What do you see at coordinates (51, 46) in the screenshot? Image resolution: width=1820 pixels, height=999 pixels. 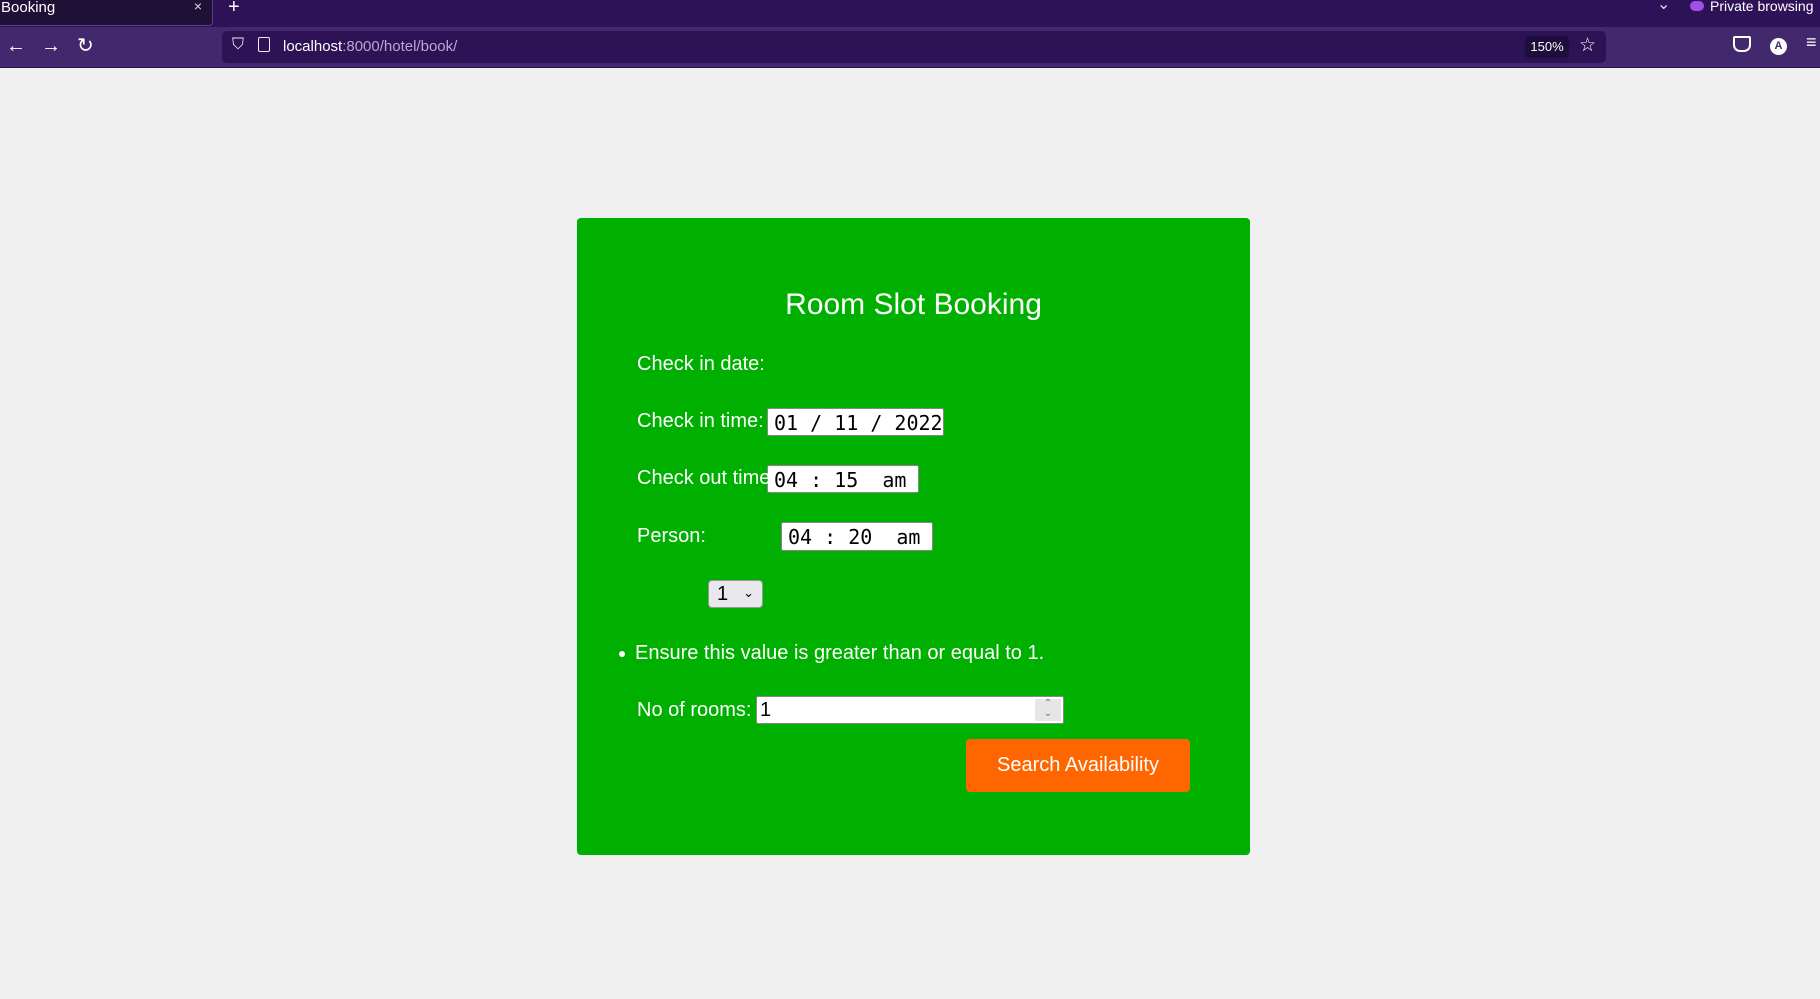 I see `forward-icon: →` at bounding box center [51, 46].